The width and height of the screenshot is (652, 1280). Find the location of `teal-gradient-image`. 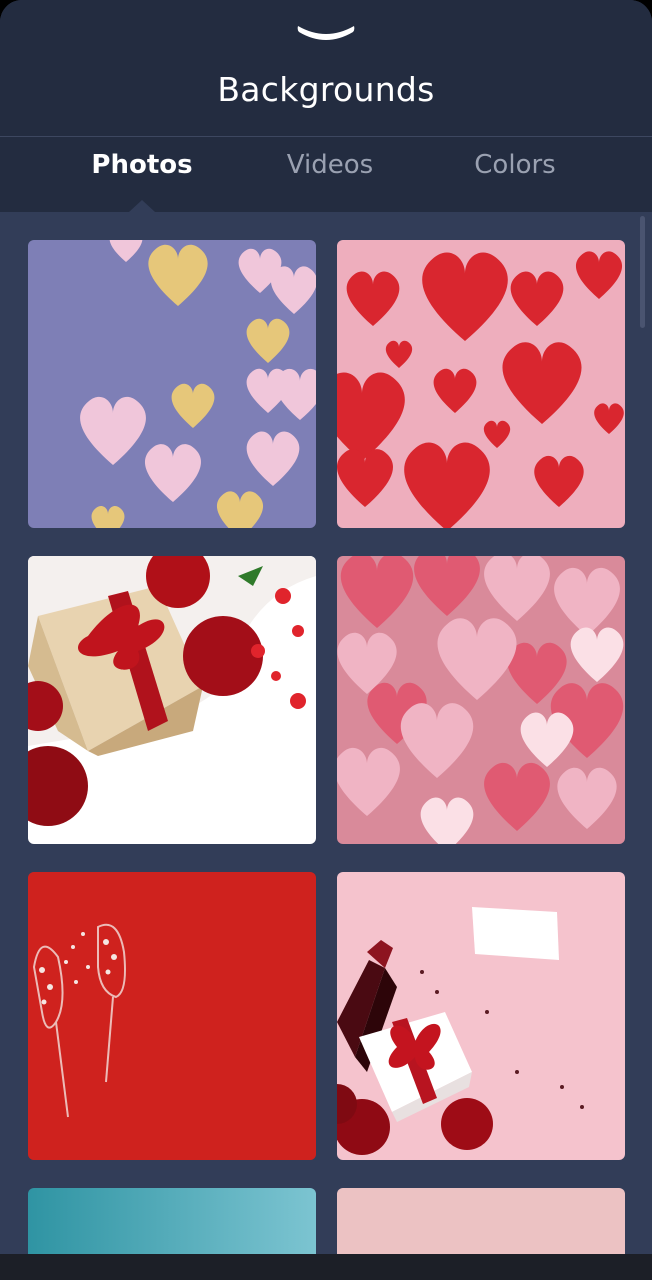

teal-gradient-image is located at coordinates (172, 1221).